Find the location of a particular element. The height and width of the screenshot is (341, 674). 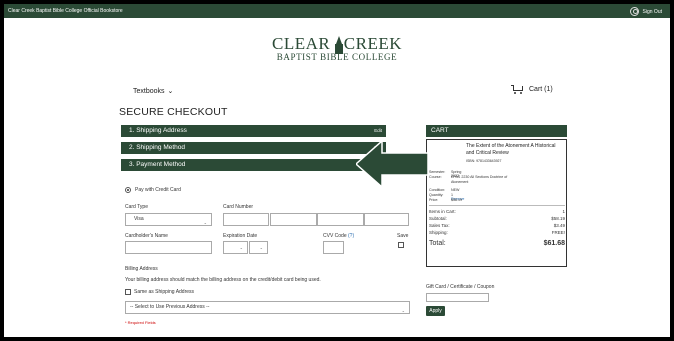

shipping-row: Shipping: FREE! is located at coordinates (497, 232).